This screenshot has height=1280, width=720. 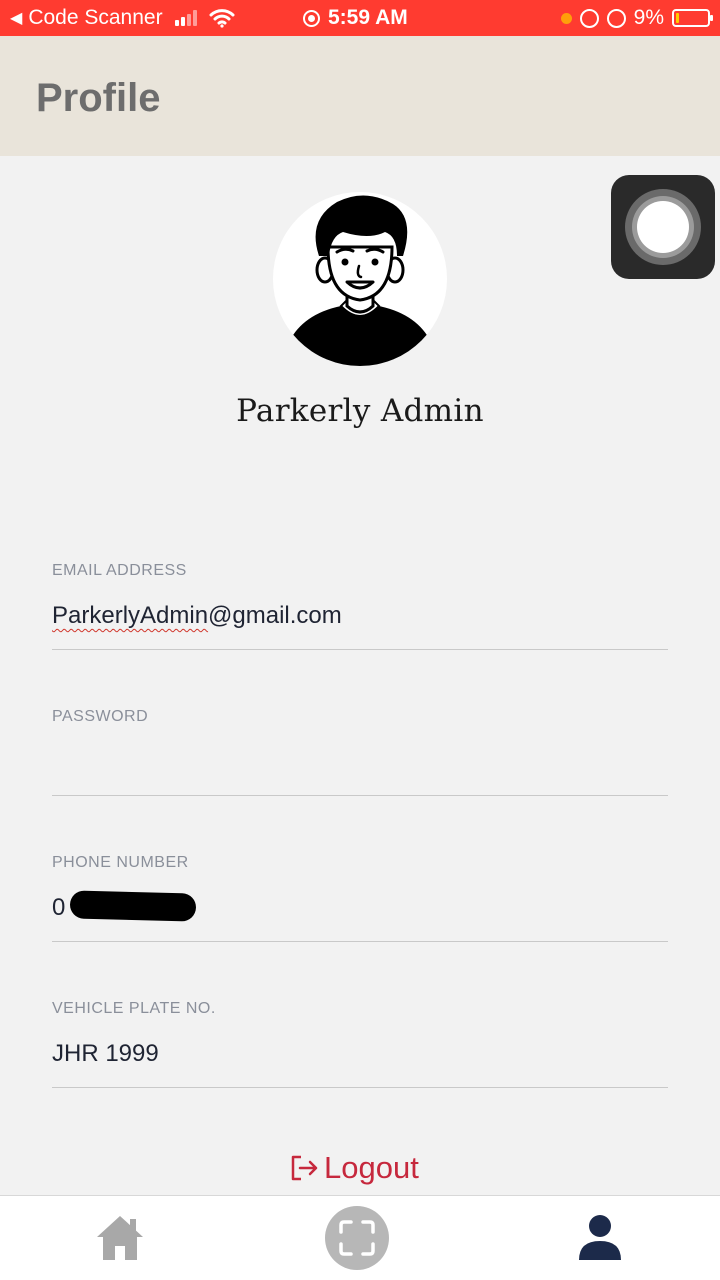 I want to click on profile-name: Parkerly Admin, so click(x=360, y=411).